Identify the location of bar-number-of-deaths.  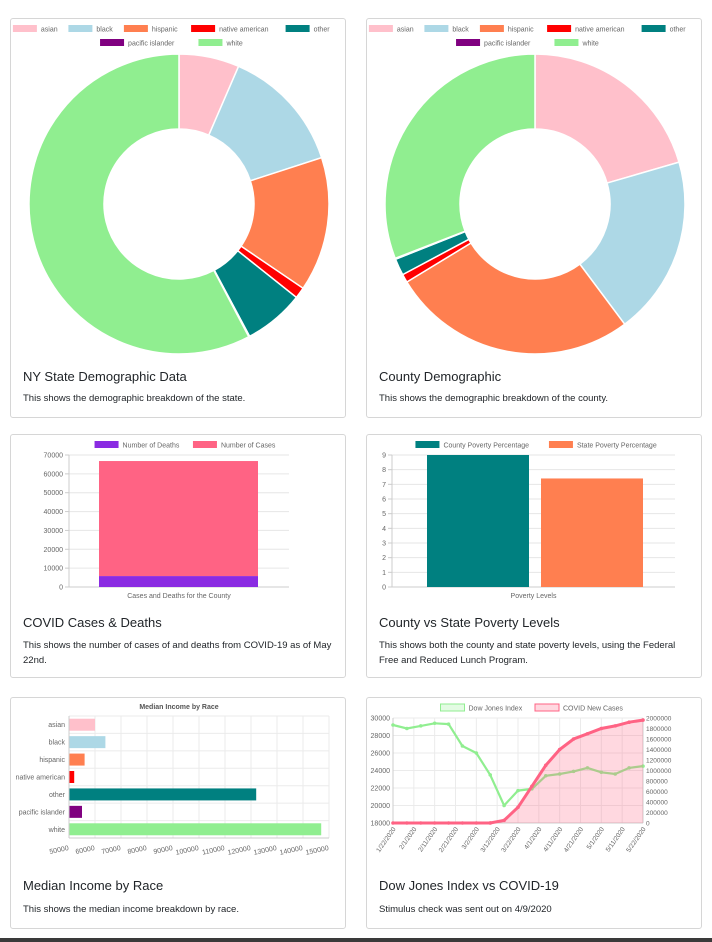
(178, 581).